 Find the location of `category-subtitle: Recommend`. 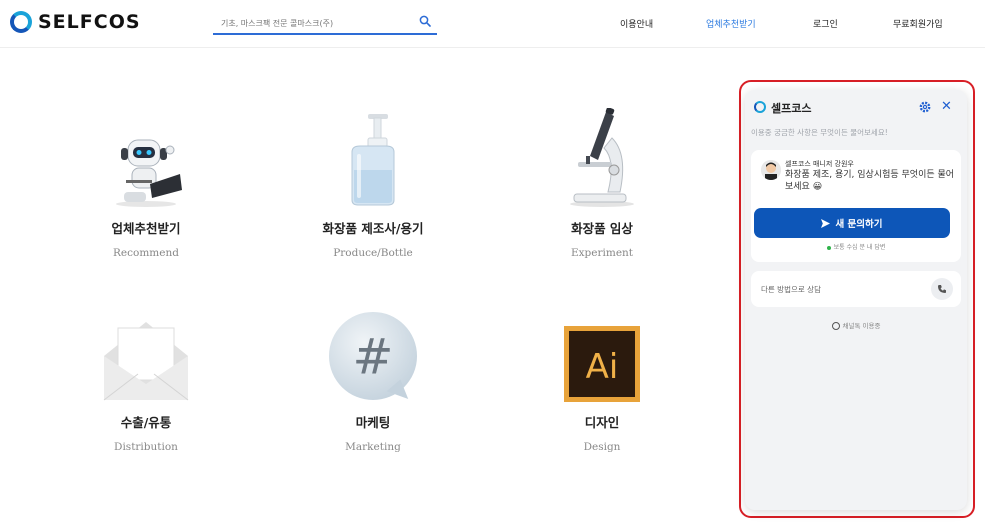

category-subtitle: Recommend is located at coordinates (146, 253).